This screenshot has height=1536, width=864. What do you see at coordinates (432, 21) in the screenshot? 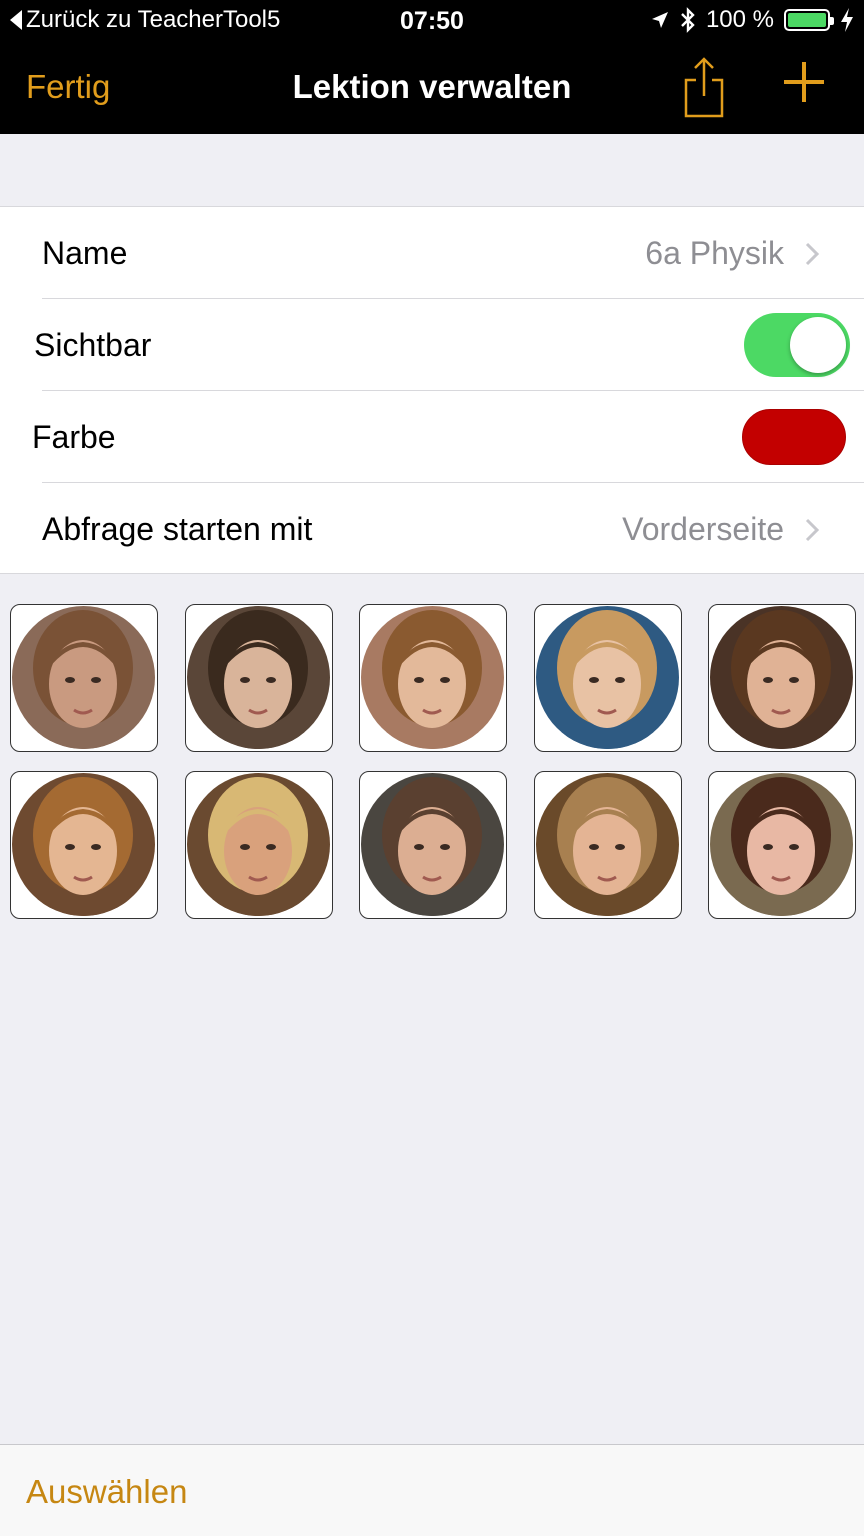
I see `status-bar: Zurück zu TeacherTool5 07:50 100 %` at bounding box center [432, 21].